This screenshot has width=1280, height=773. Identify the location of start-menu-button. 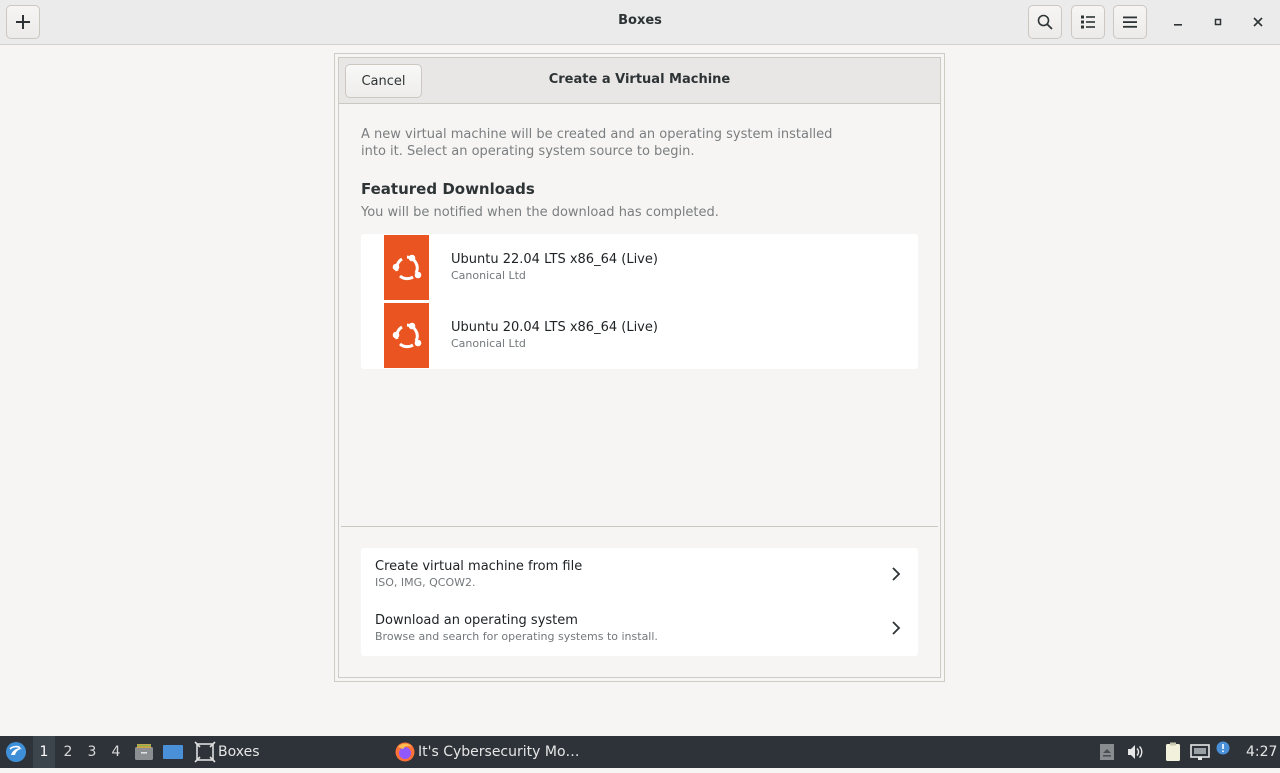
(16, 752).